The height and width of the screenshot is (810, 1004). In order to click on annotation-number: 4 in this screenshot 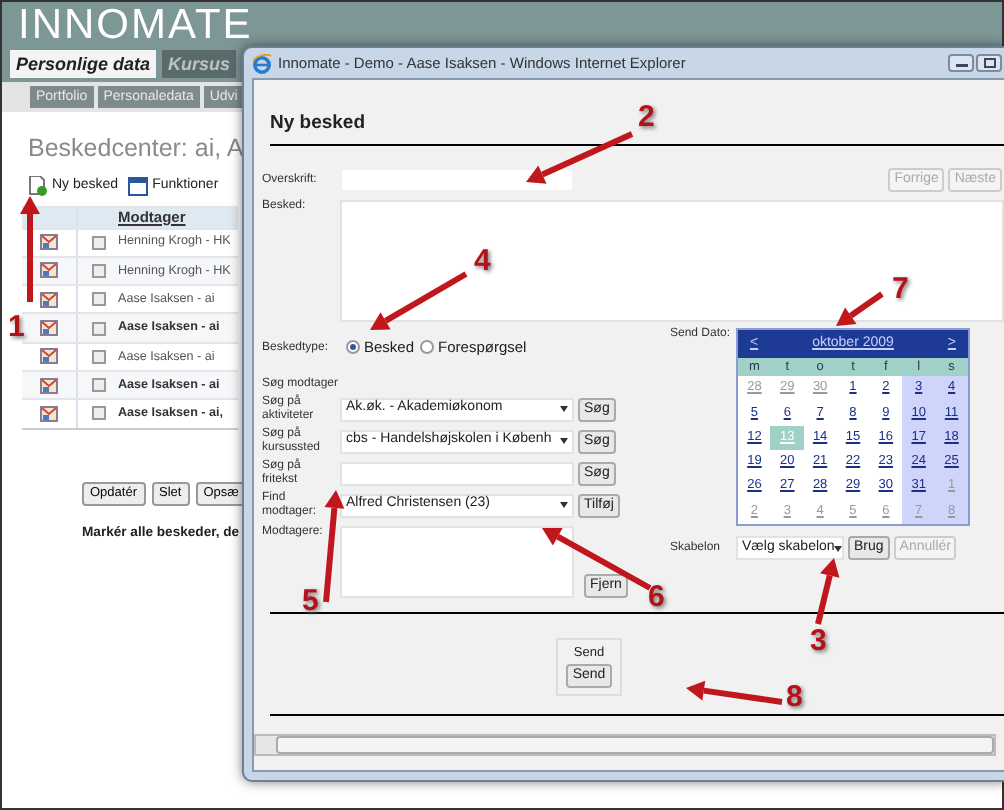, I will do `click(482, 262)`.